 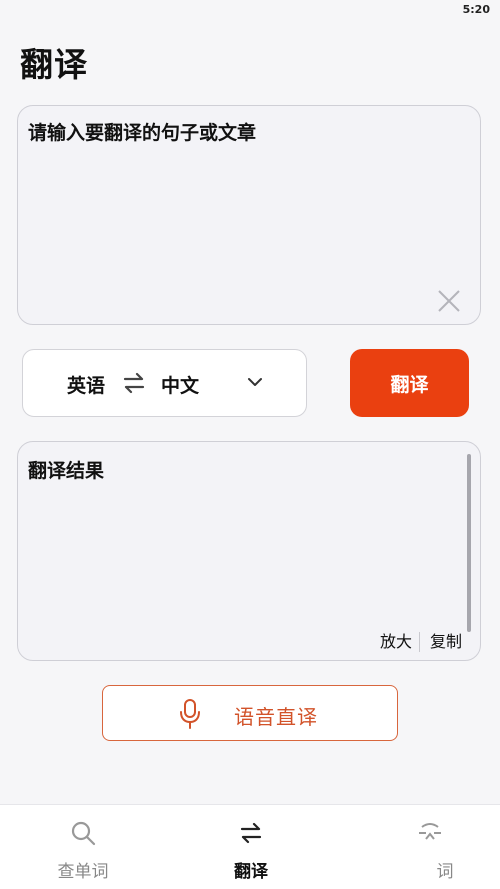 I want to click on source-text-placeholder: 请输入要翻译的句子或文章, so click(x=142, y=133).